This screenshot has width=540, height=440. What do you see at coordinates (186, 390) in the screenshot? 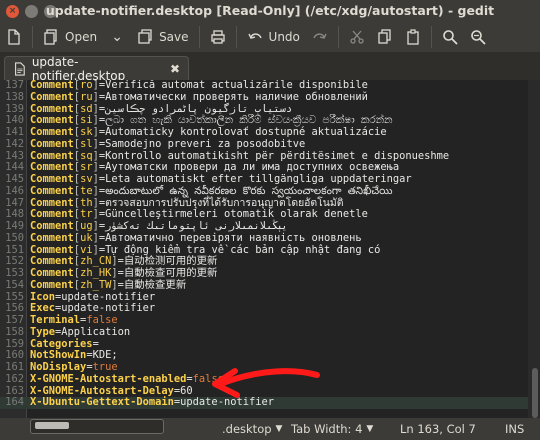
I see `line-value: 60` at bounding box center [186, 390].